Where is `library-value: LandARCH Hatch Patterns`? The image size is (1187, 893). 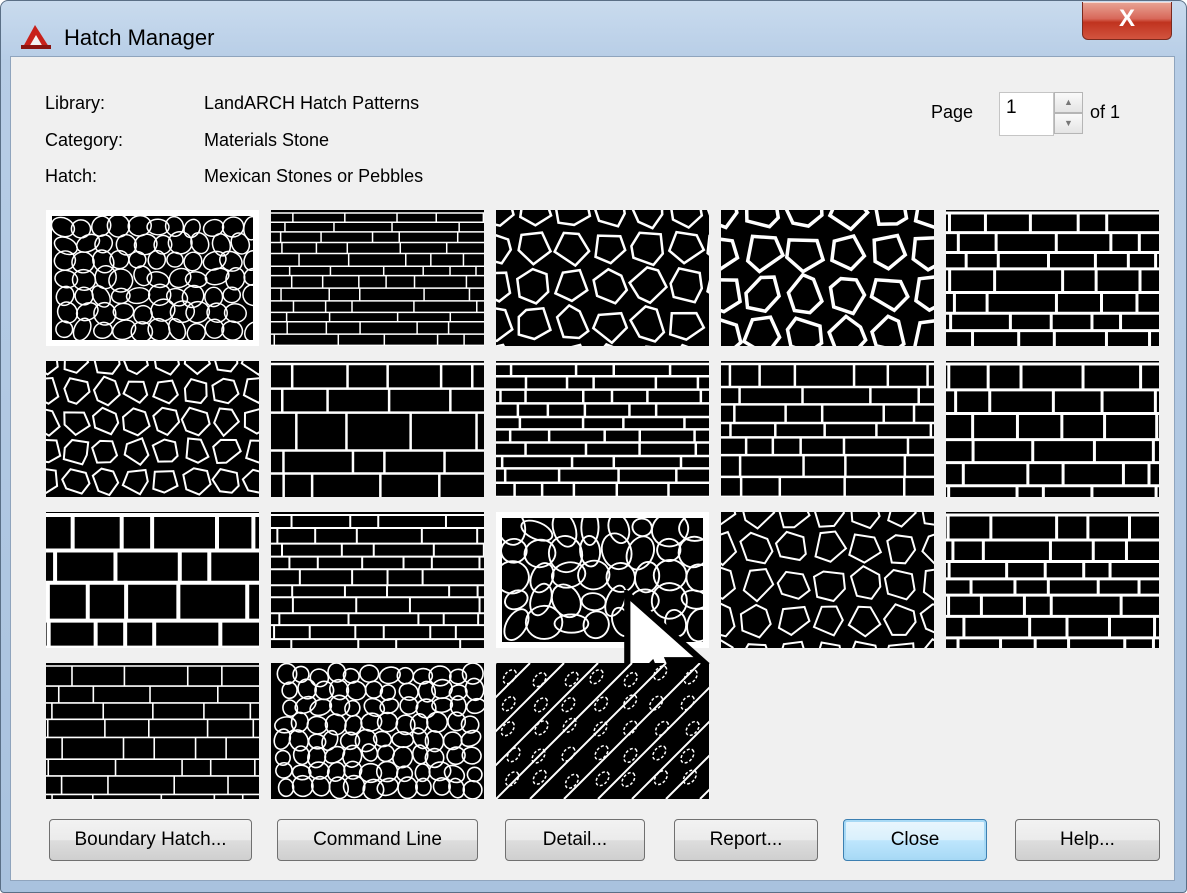
library-value: LandARCH Hatch Patterns is located at coordinates (312, 103).